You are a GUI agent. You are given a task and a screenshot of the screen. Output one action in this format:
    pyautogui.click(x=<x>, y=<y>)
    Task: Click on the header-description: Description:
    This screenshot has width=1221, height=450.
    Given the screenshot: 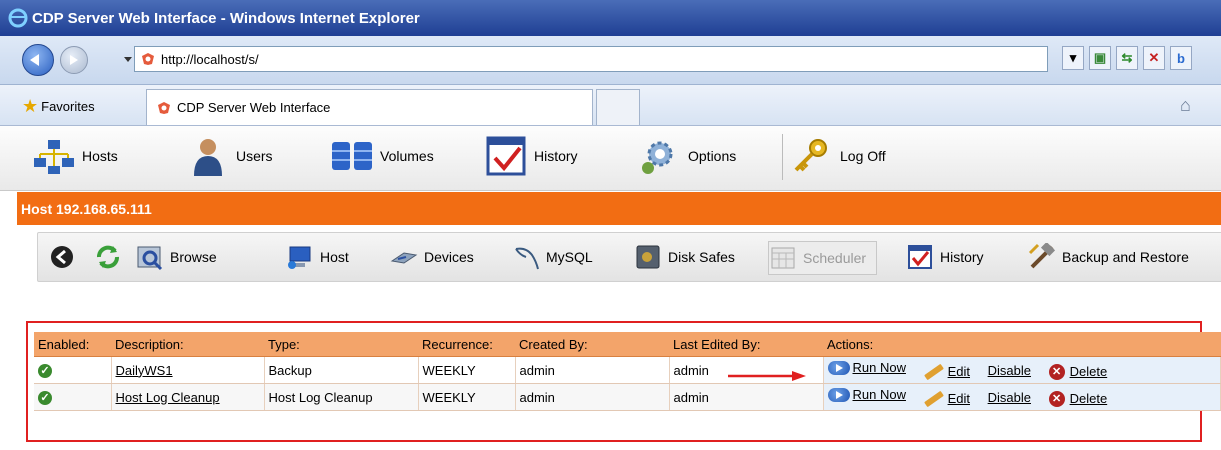 What is the action you would take?
    pyautogui.click(x=187, y=344)
    